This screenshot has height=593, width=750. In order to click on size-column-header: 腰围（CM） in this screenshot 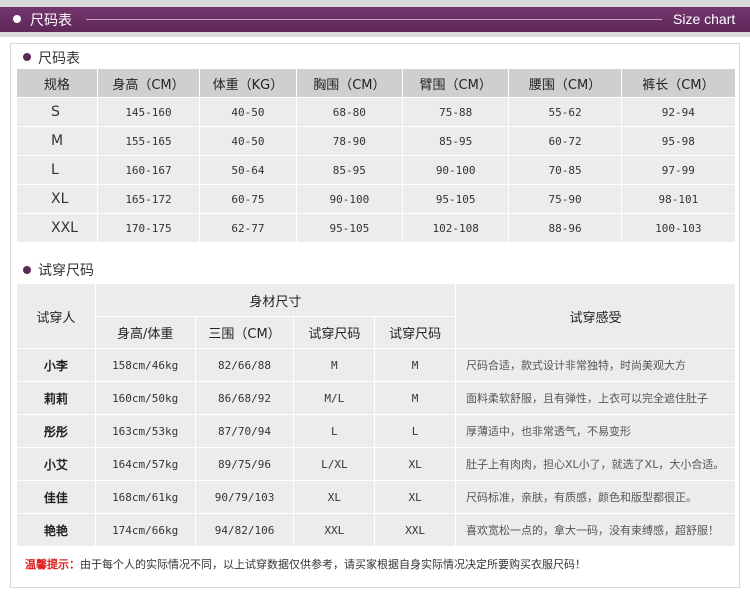, I will do `click(565, 83)`.